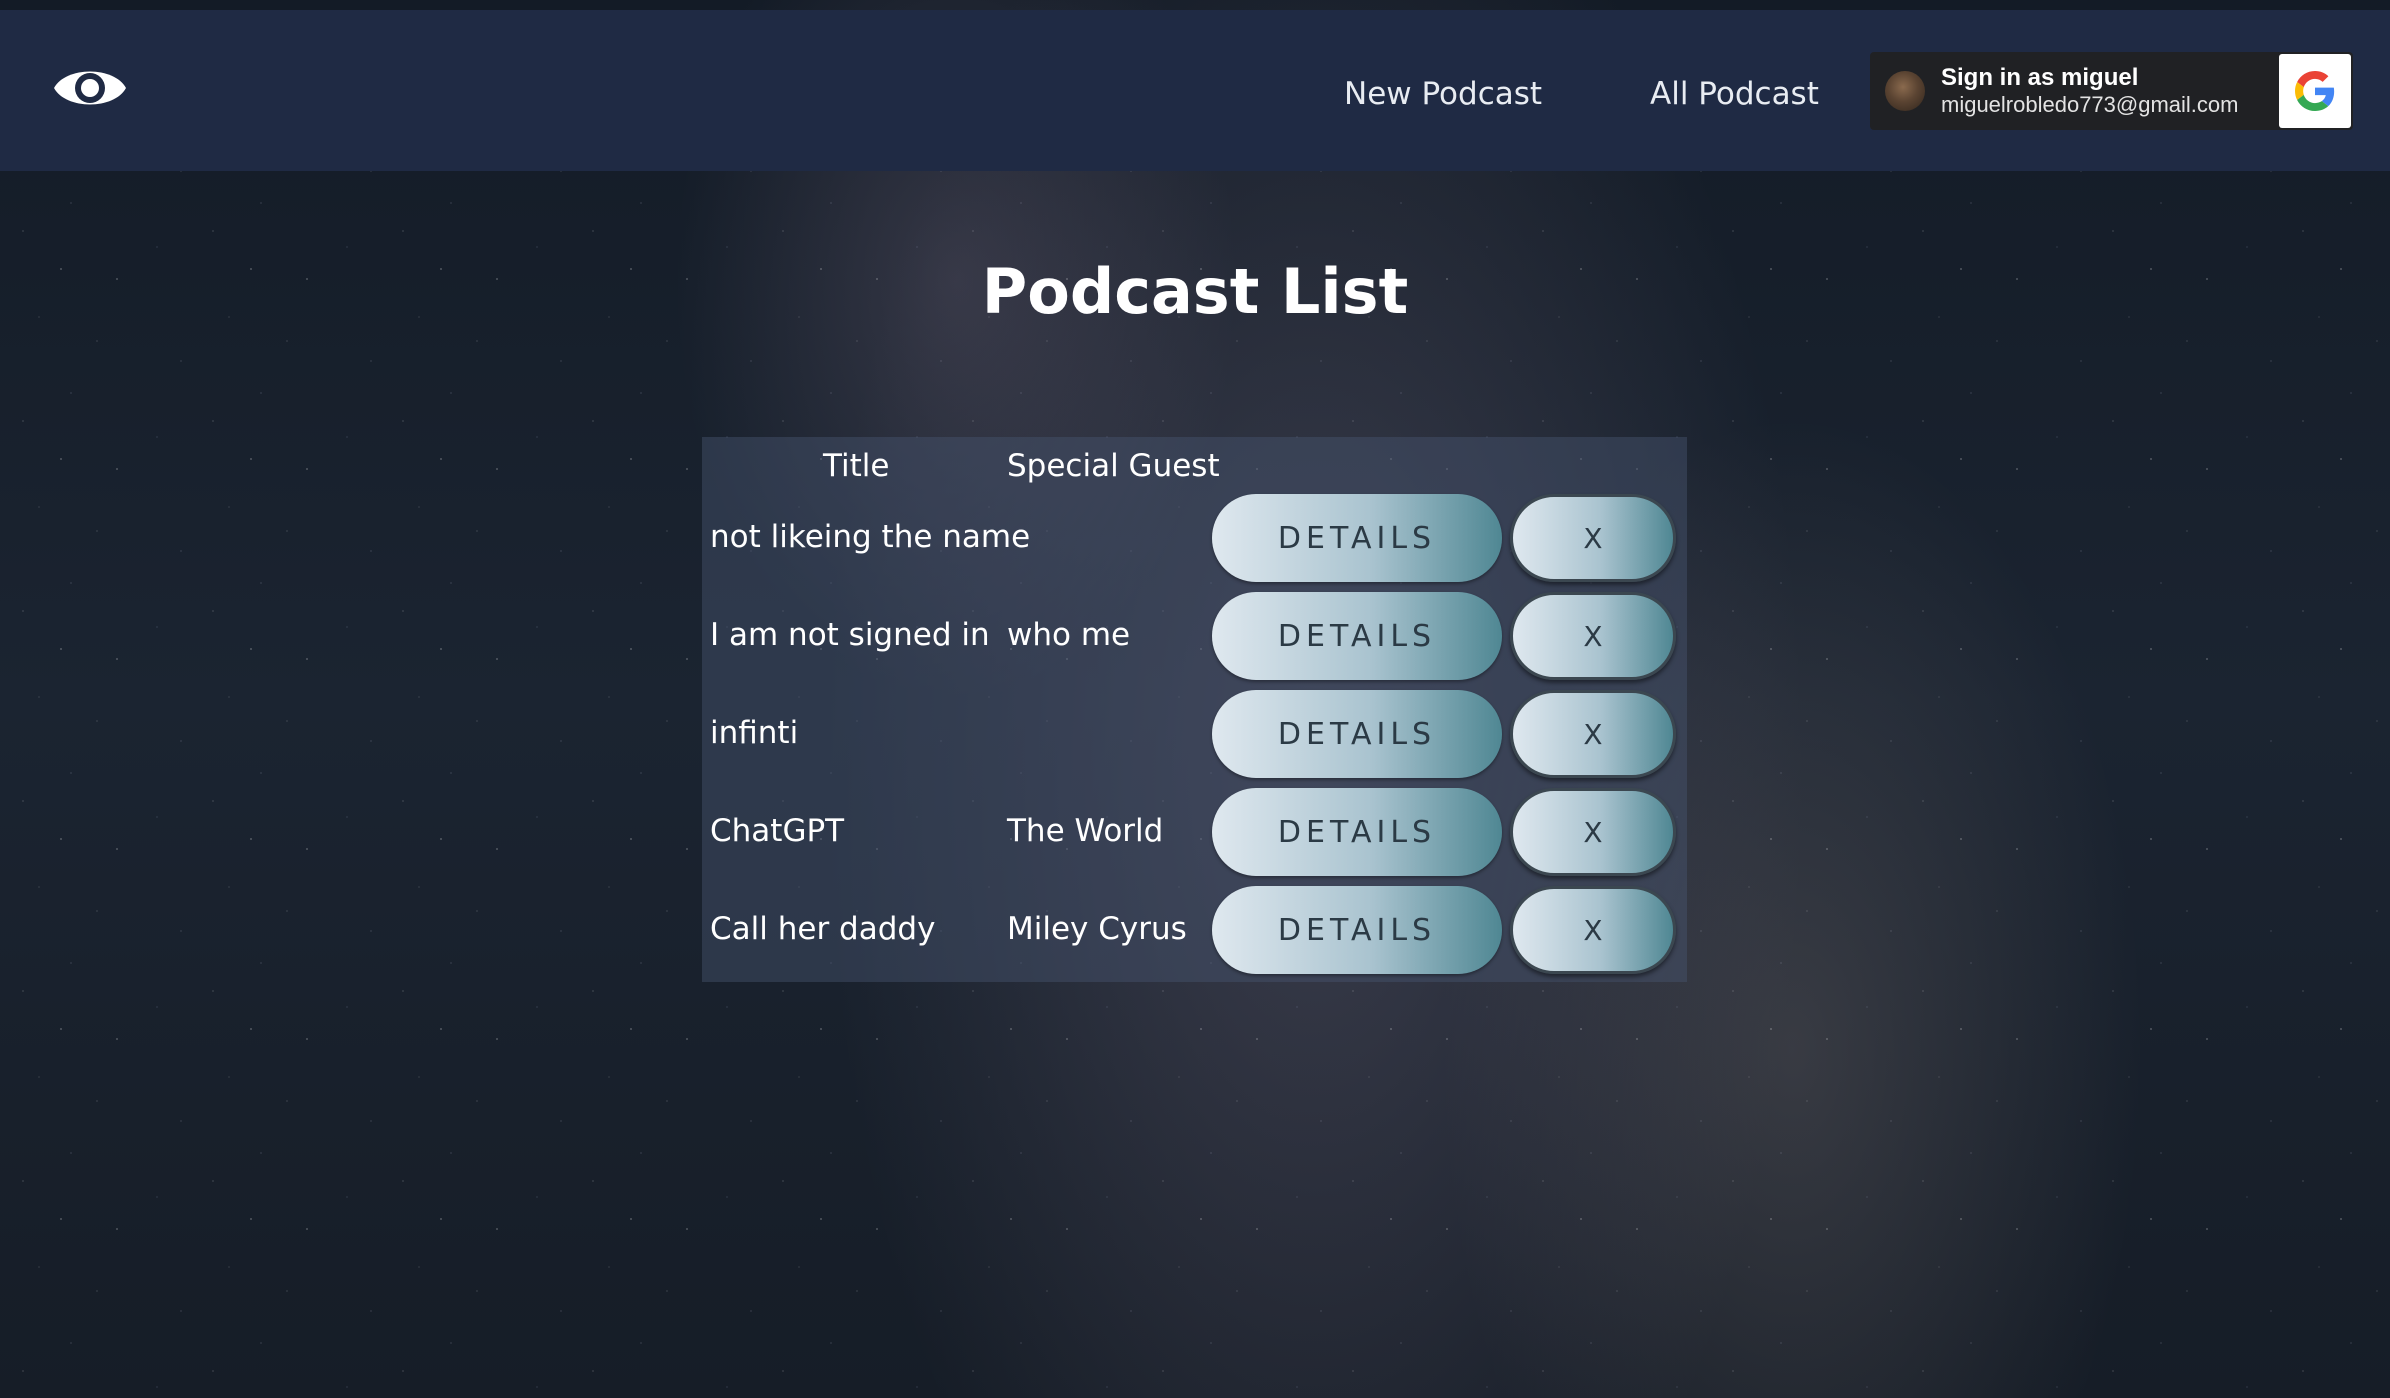 Image resolution: width=2390 pixels, height=1398 pixels. I want to click on special-guest-cell: The World, so click(1085, 831).